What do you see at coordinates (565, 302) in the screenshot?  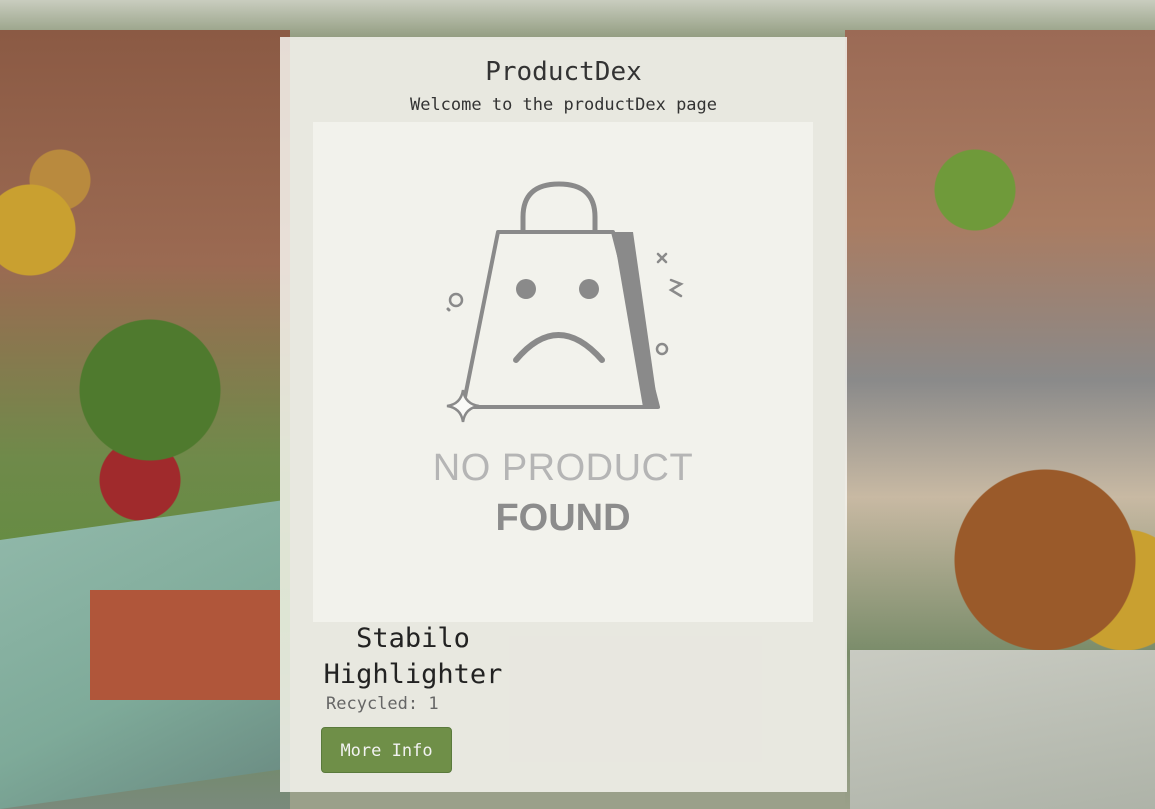 I see `sad-shopping-bag-icon` at bounding box center [565, 302].